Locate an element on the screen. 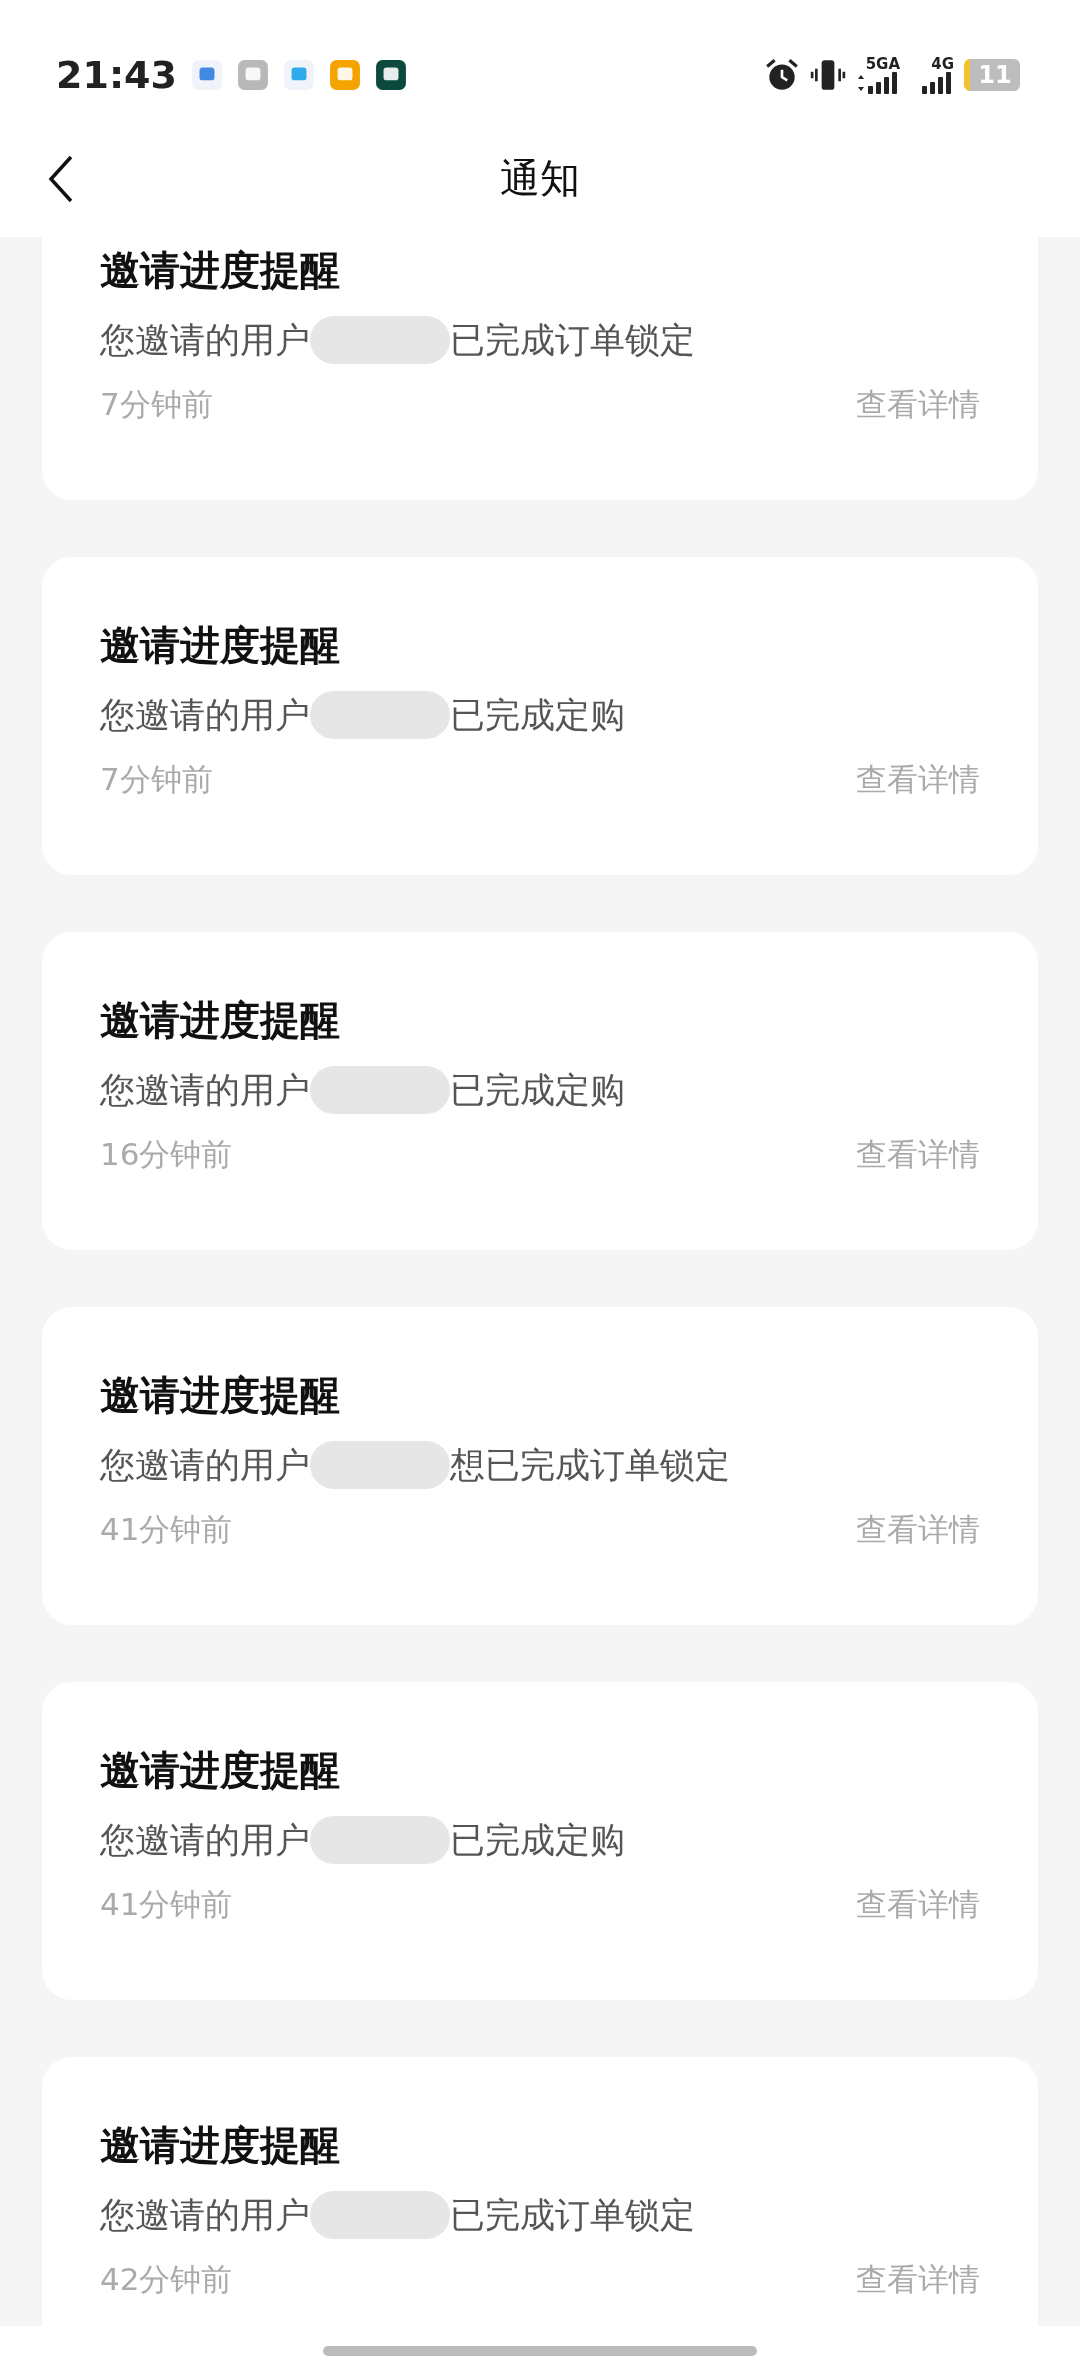  notification-time: 42分钟前 is located at coordinates (166, 2279).